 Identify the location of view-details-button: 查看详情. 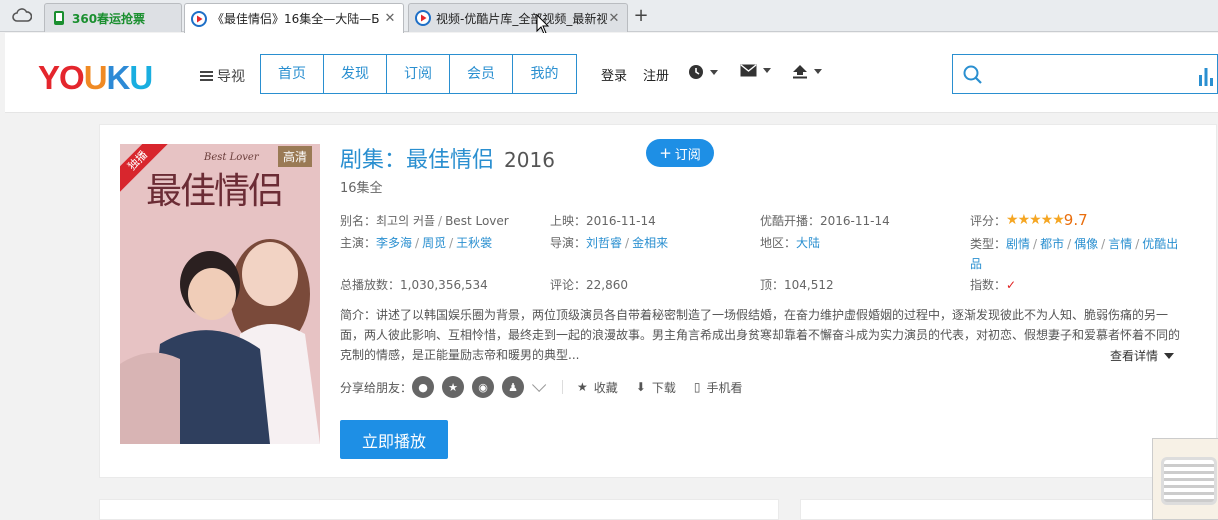
(1142, 355).